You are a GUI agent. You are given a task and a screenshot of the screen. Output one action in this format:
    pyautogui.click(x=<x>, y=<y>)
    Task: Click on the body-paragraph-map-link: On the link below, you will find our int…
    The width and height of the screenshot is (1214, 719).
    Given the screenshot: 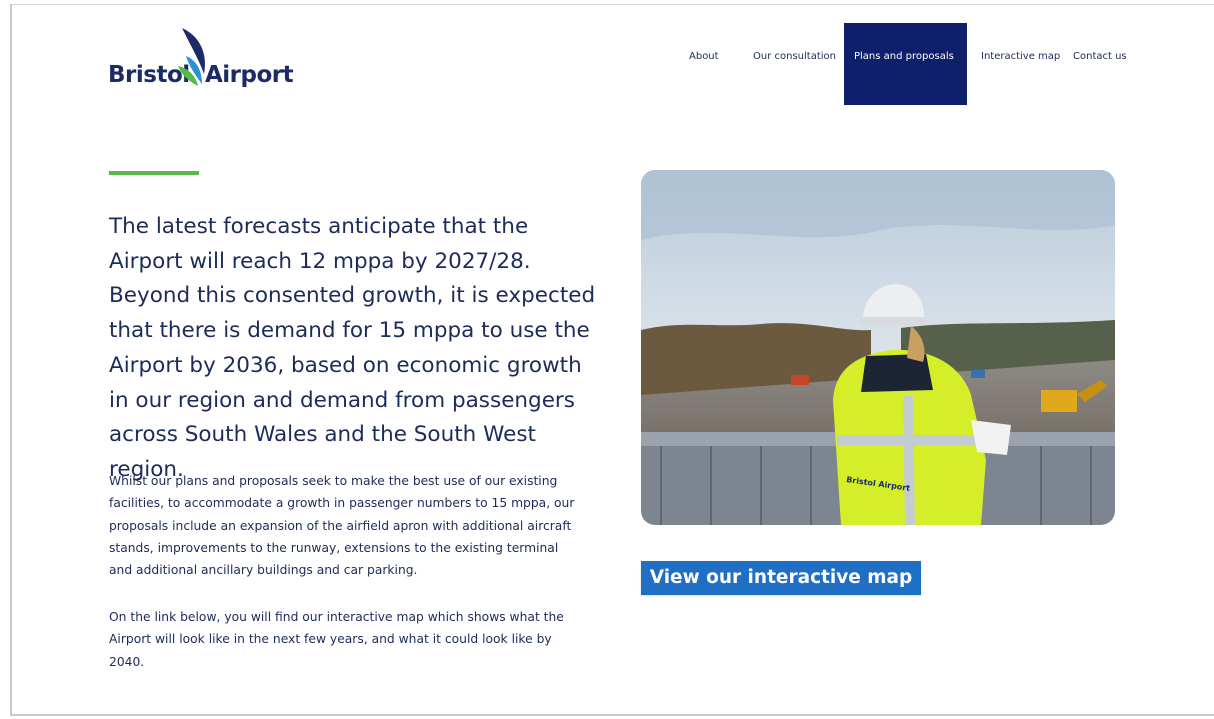 What is the action you would take?
    pyautogui.click(x=336, y=639)
    